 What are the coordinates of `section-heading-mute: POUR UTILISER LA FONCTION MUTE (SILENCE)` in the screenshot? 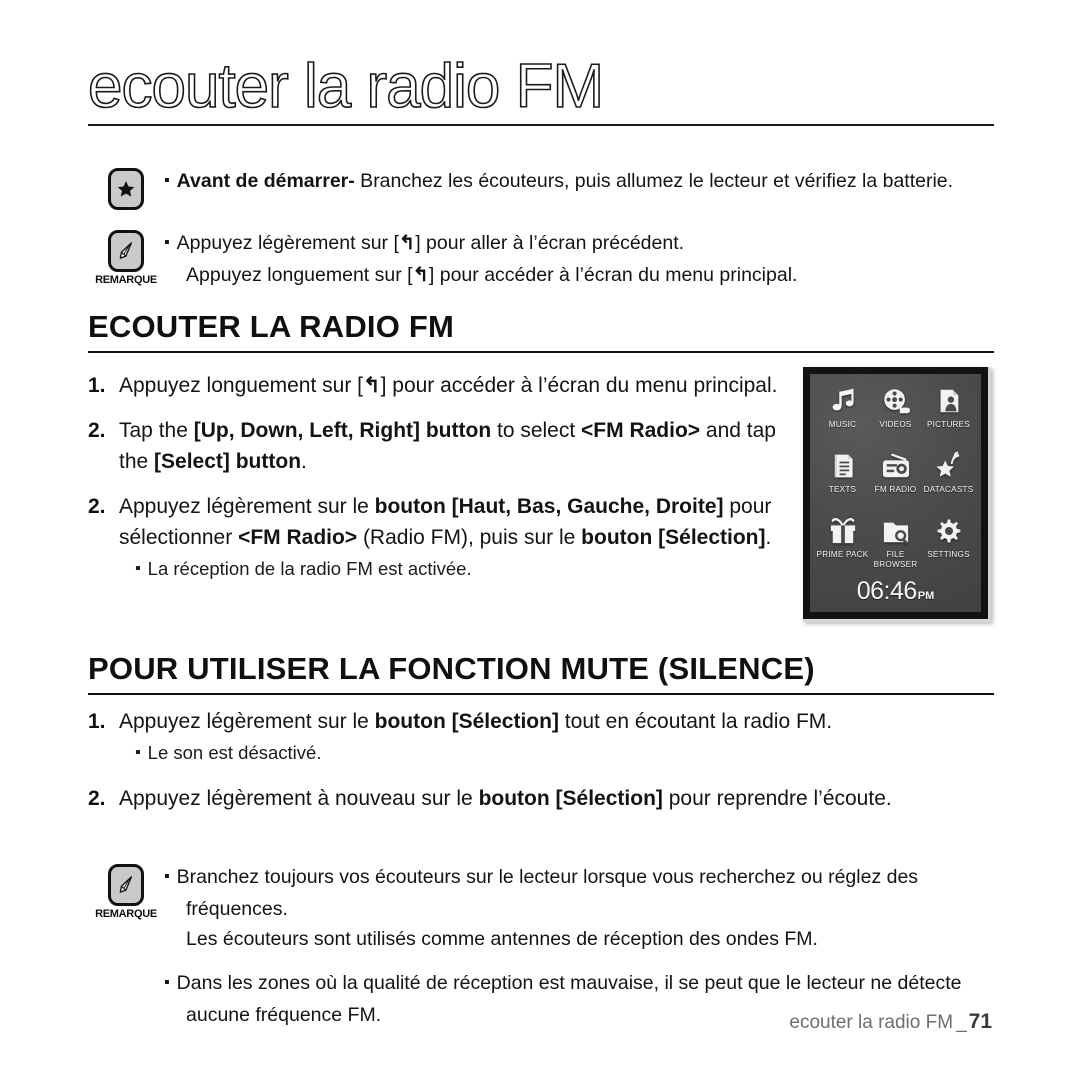 It's located at (541, 672).